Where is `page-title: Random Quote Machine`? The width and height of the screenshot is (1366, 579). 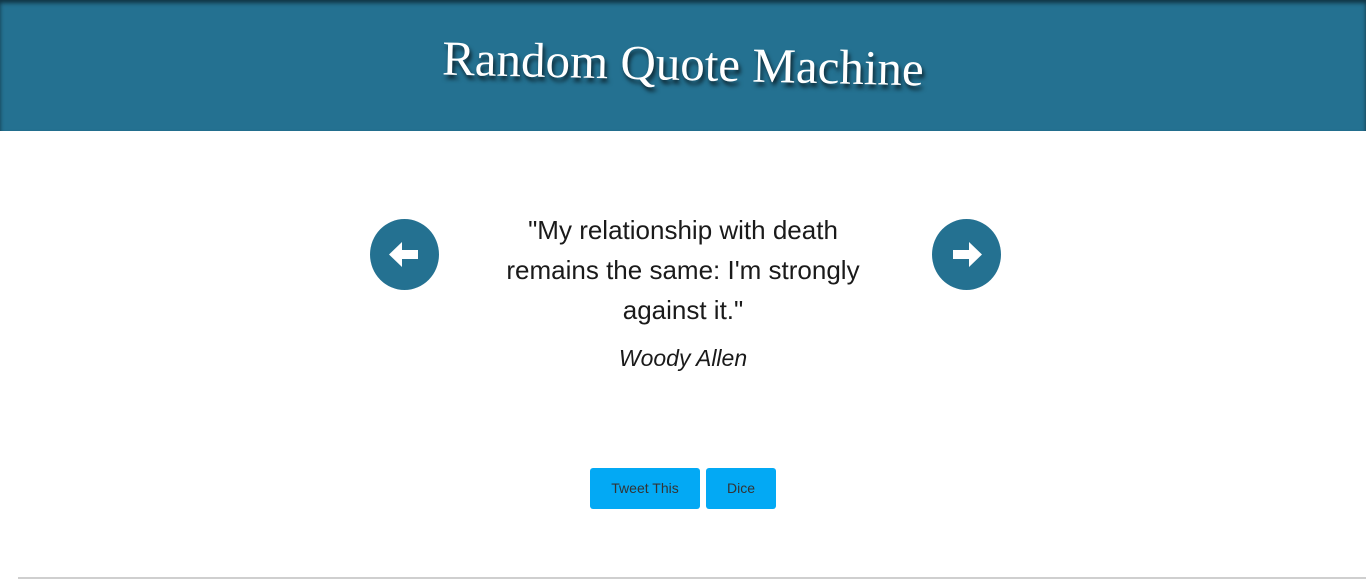 page-title: Random Quote Machine is located at coordinates (683, 63).